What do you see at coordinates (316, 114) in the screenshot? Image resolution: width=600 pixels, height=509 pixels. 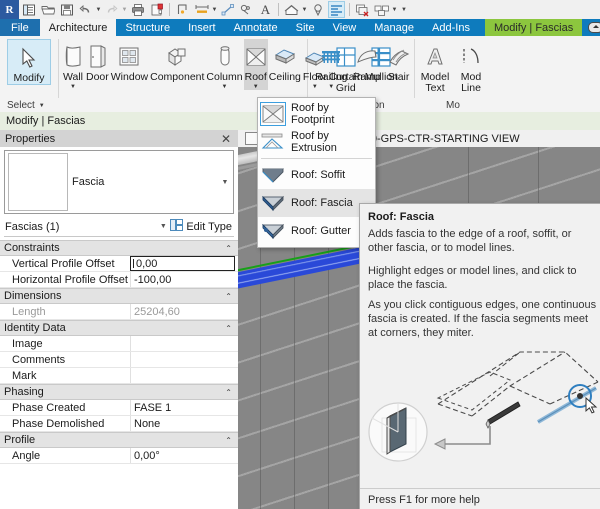 I see `menu-item-roof-by-footprint: Roof by Footprint` at bounding box center [316, 114].